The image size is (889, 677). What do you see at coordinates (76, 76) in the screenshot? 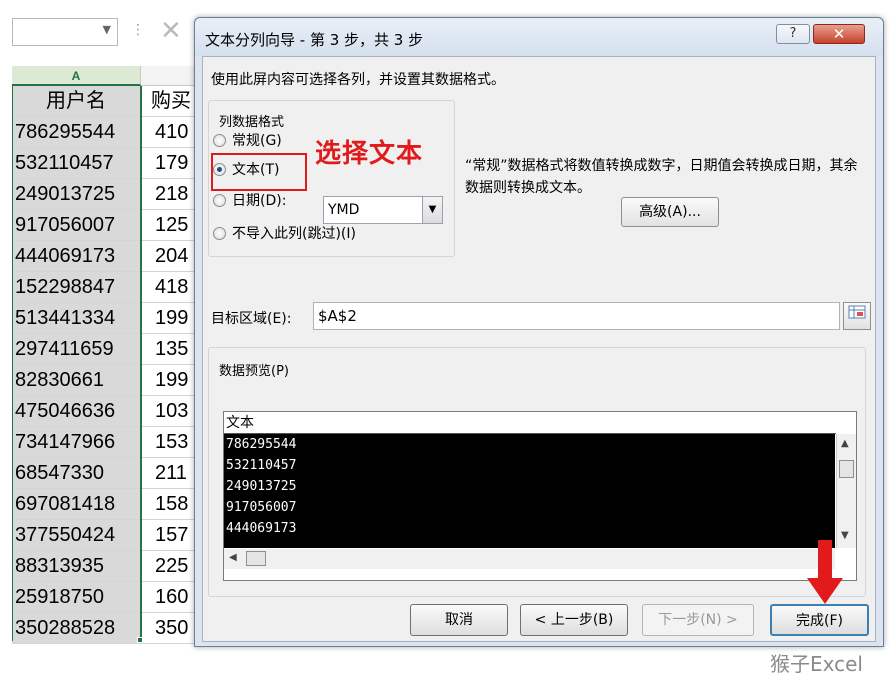
I see `column-header-a: A` at bounding box center [76, 76].